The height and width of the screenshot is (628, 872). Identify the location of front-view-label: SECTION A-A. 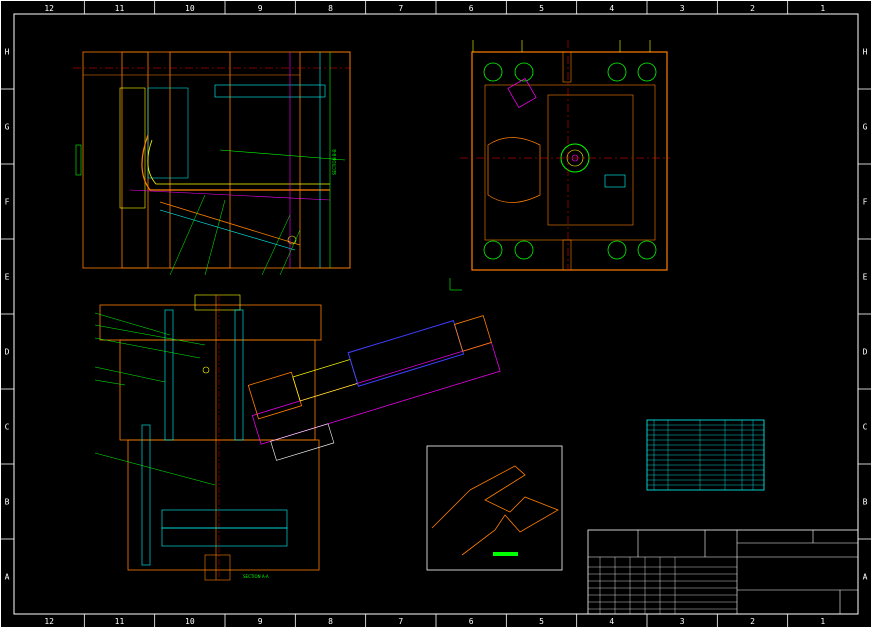
(256, 576).